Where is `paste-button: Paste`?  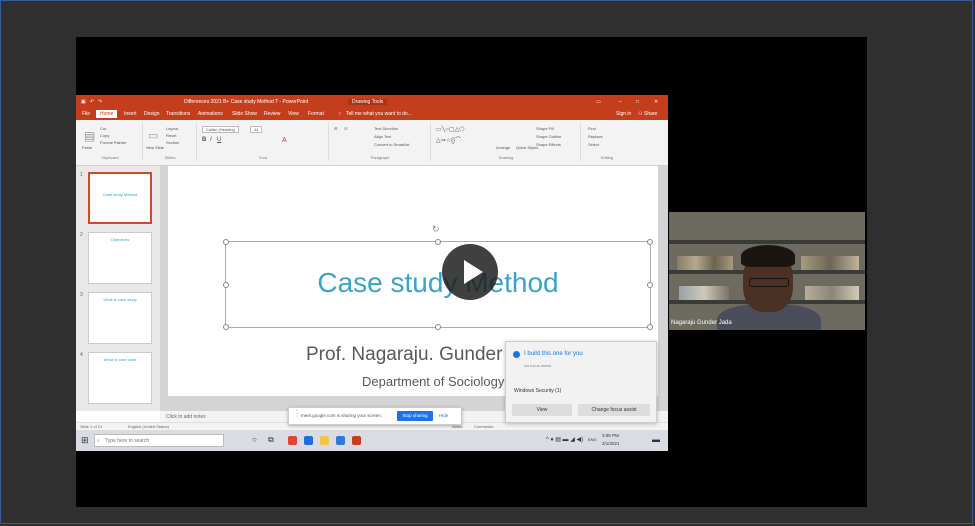 paste-button: Paste is located at coordinates (87, 147).